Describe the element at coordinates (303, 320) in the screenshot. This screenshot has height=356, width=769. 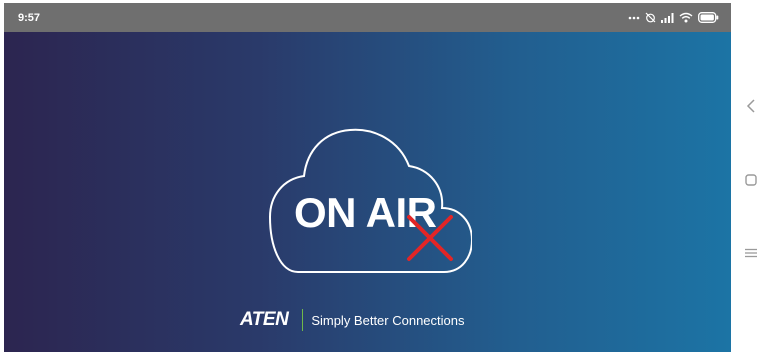
I see `footer-divider` at that location.